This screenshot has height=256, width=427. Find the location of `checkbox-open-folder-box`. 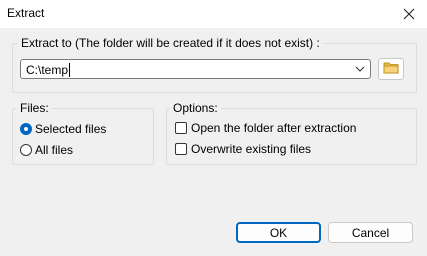

checkbox-open-folder-box is located at coordinates (181, 128).